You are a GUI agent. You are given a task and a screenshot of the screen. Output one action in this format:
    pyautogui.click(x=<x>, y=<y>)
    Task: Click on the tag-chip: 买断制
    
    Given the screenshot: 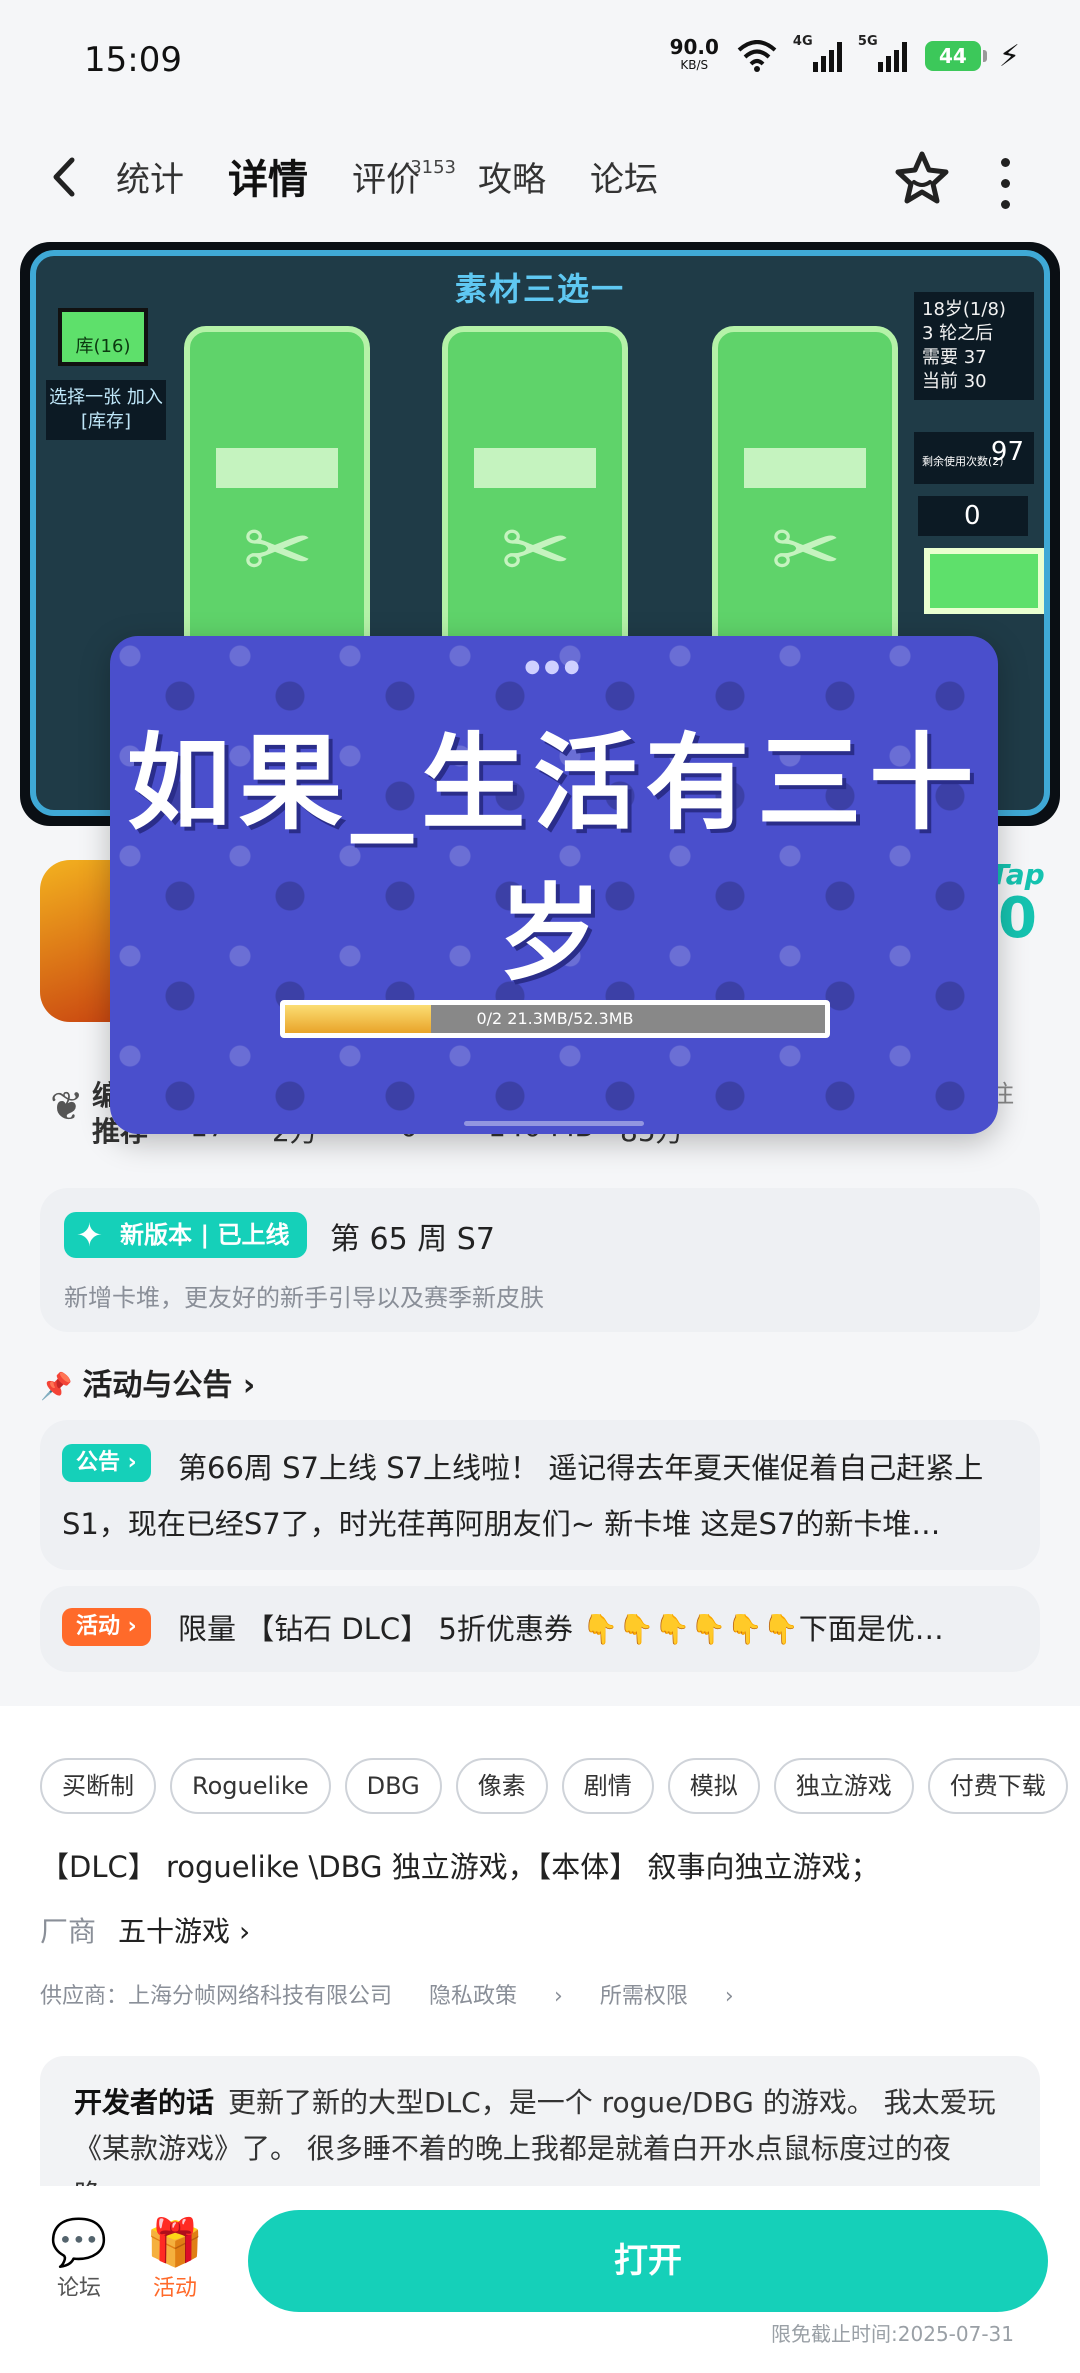 What is the action you would take?
    pyautogui.click(x=98, y=1786)
    